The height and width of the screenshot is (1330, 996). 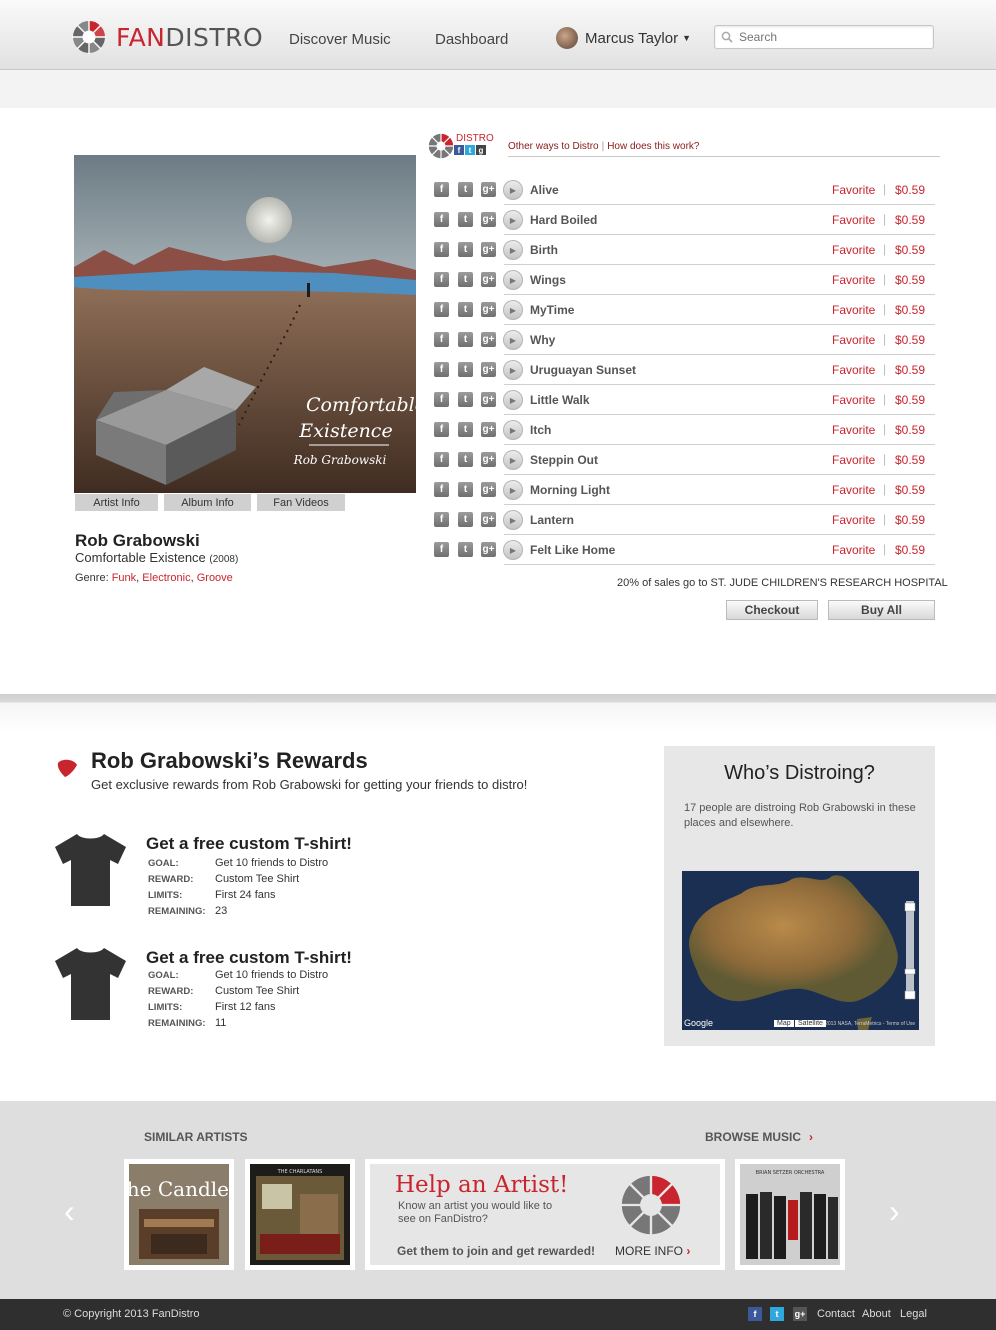 I want to click on search-box, so click(x=824, y=37).